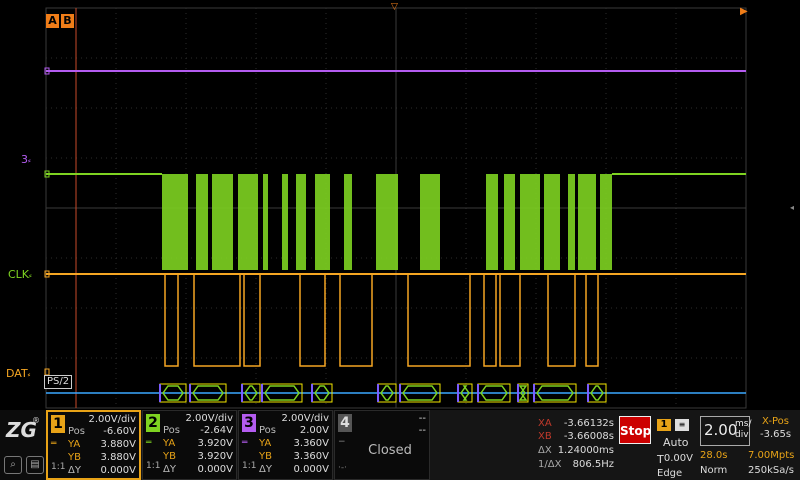  What do you see at coordinates (58, 467) in the screenshot?
I see `channel-1-probe: 1:1` at bounding box center [58, 467].